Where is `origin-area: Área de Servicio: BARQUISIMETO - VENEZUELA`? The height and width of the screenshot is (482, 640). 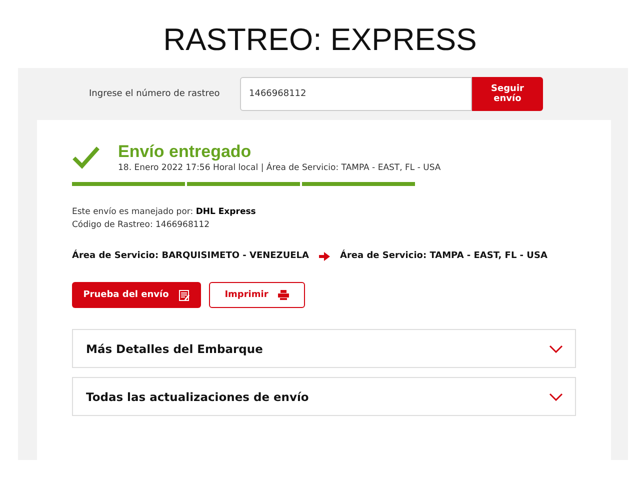 origin-area: Área de Servicio: BARQUISIMETO - VENEZUELA is located at coordinates (190, 256).